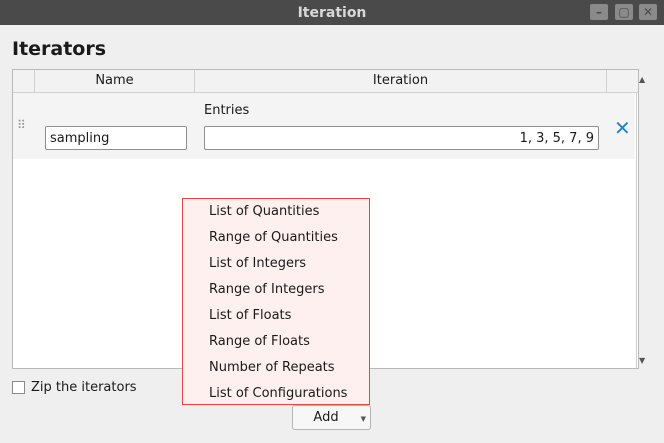 The width and height of the screenshot is (664, 443). Describe the element at coordinates (622, 128) in the screenshot. I see `remove-iterator-icon: ✕` at that location.